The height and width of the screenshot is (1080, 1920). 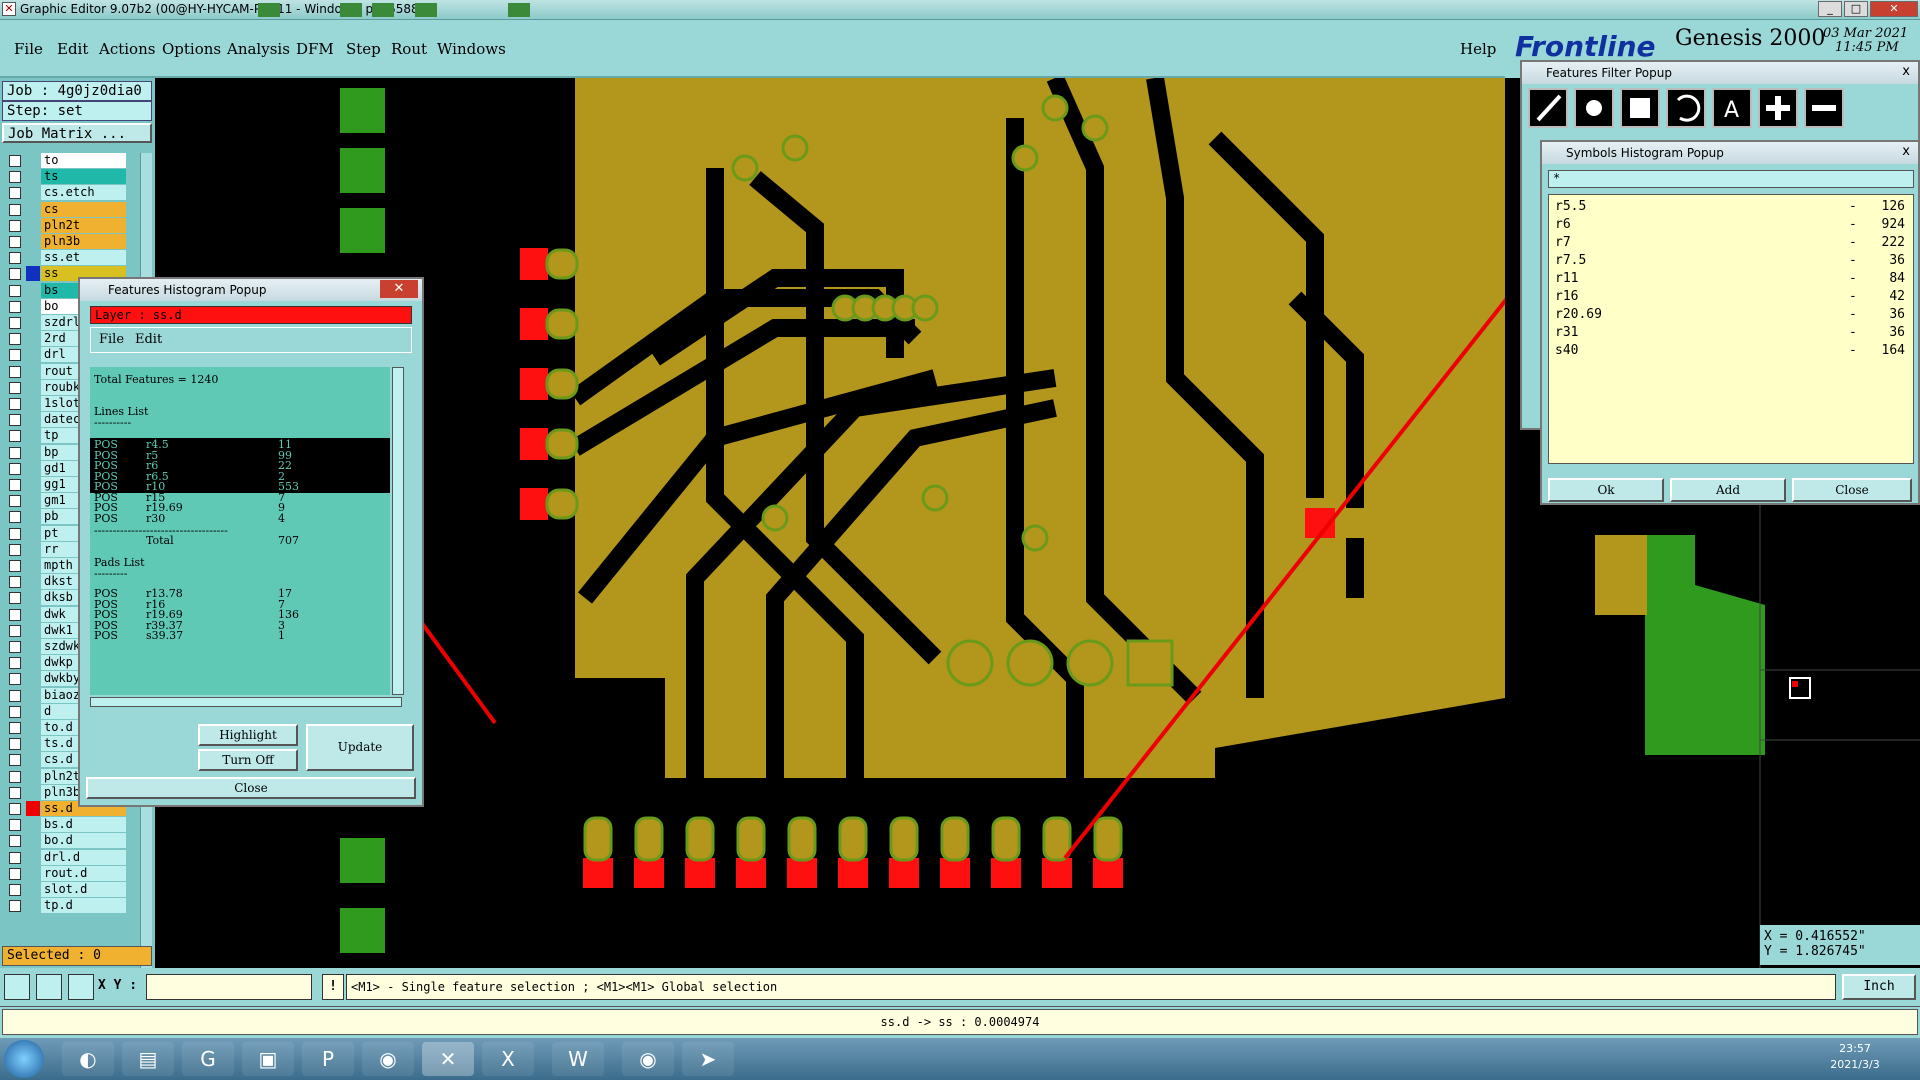 What do you see at coordinates (83, 160) in the screenshot?
I see `layer-label: to` at bounding box center [83, 160].